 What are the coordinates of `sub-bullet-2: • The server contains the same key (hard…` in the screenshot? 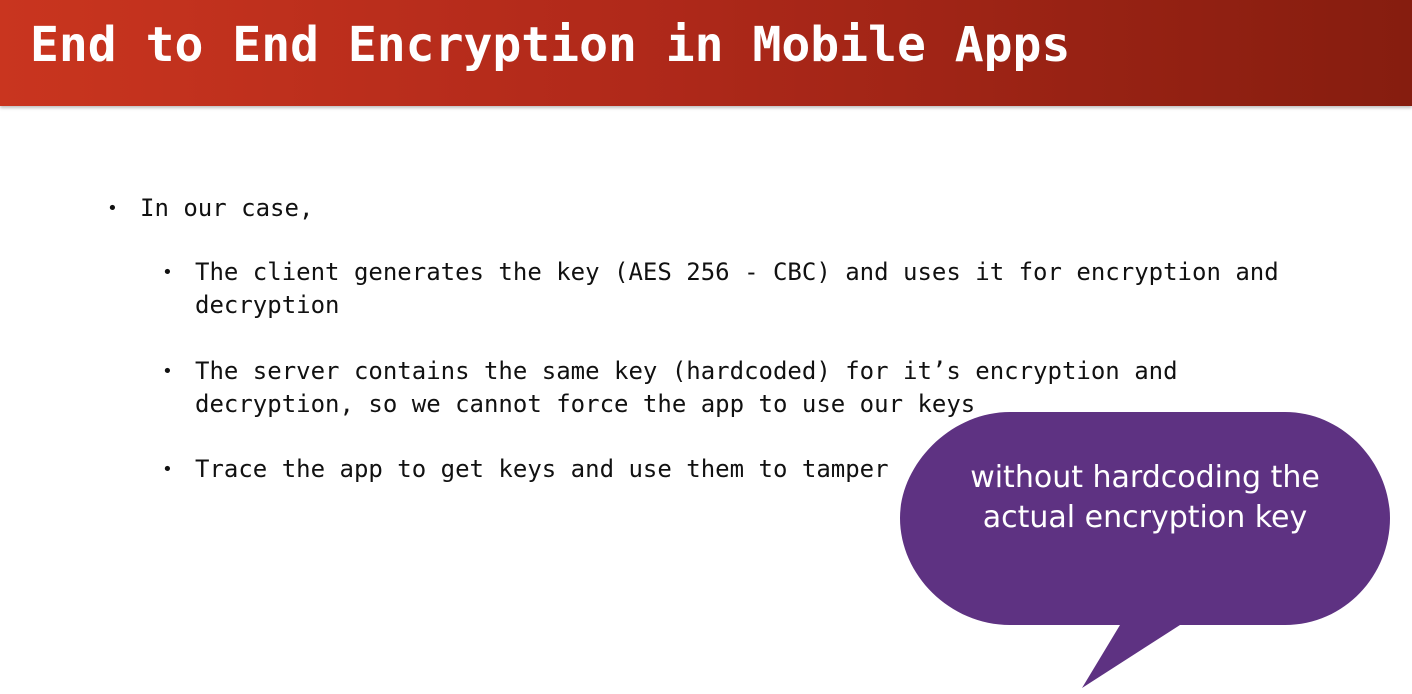 It's located at (728, 388).